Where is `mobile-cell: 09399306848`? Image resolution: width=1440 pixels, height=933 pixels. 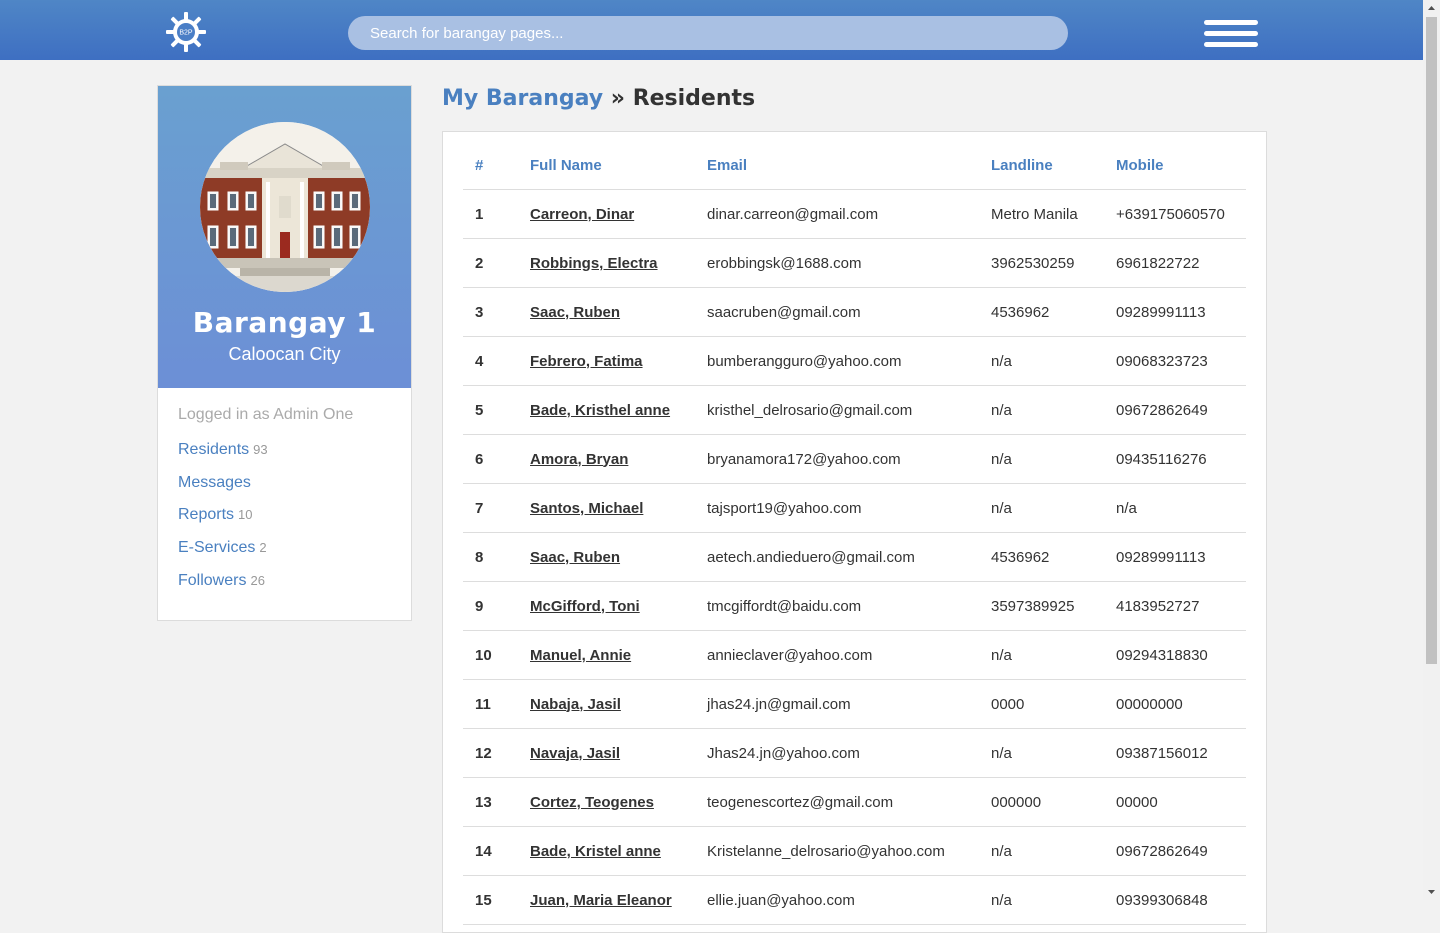 mobile-cell: 09399306848 is located at coordinates (1175, 900).